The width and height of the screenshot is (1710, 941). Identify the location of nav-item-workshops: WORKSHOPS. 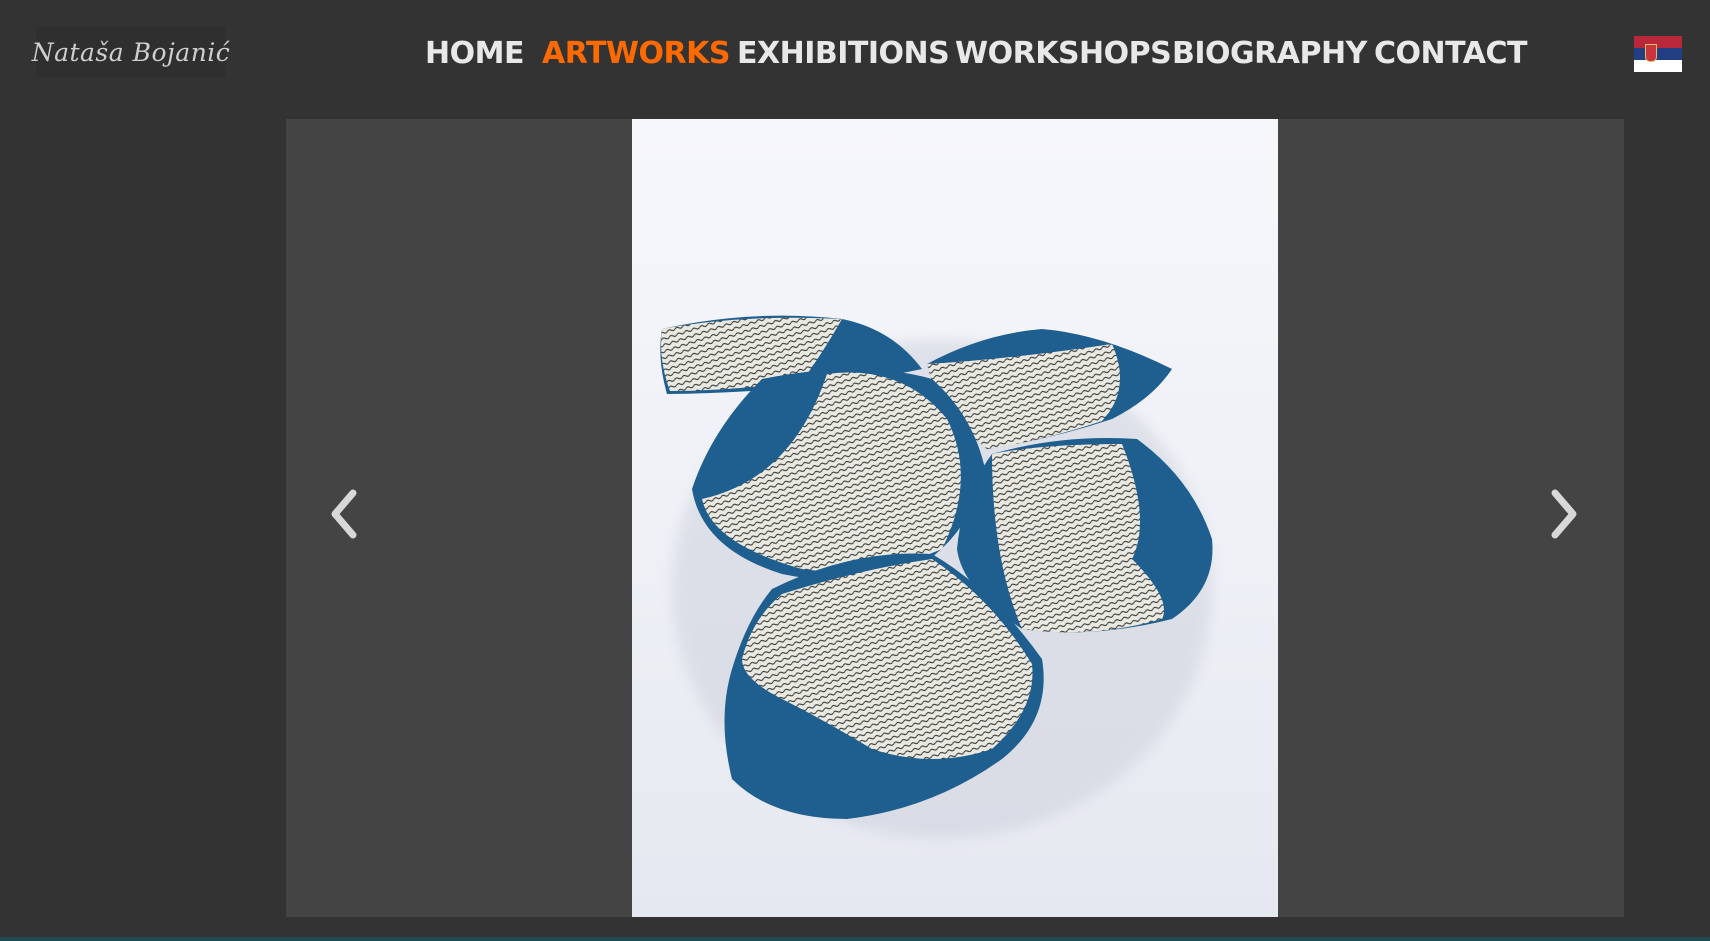
(1063, 54).